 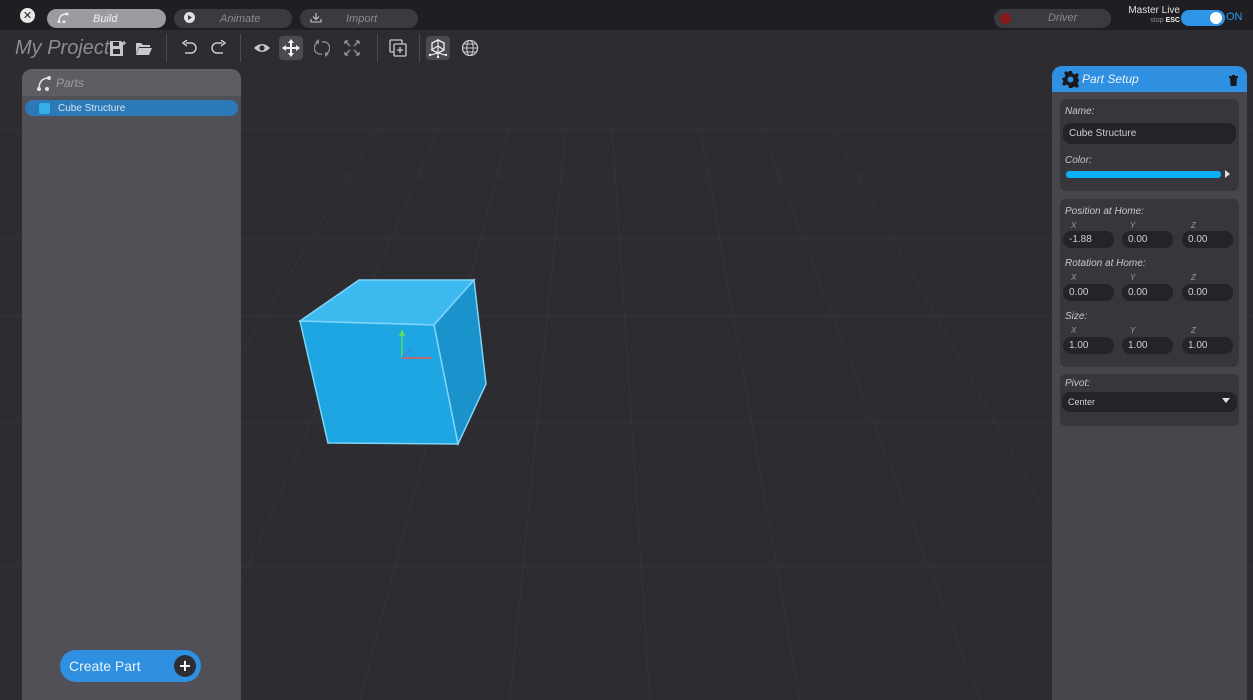 What do you see at coordinates (1207, 292) in the screenshot?
I see `rotation-z-field: 0.00` at bounding box center [1207, 292].